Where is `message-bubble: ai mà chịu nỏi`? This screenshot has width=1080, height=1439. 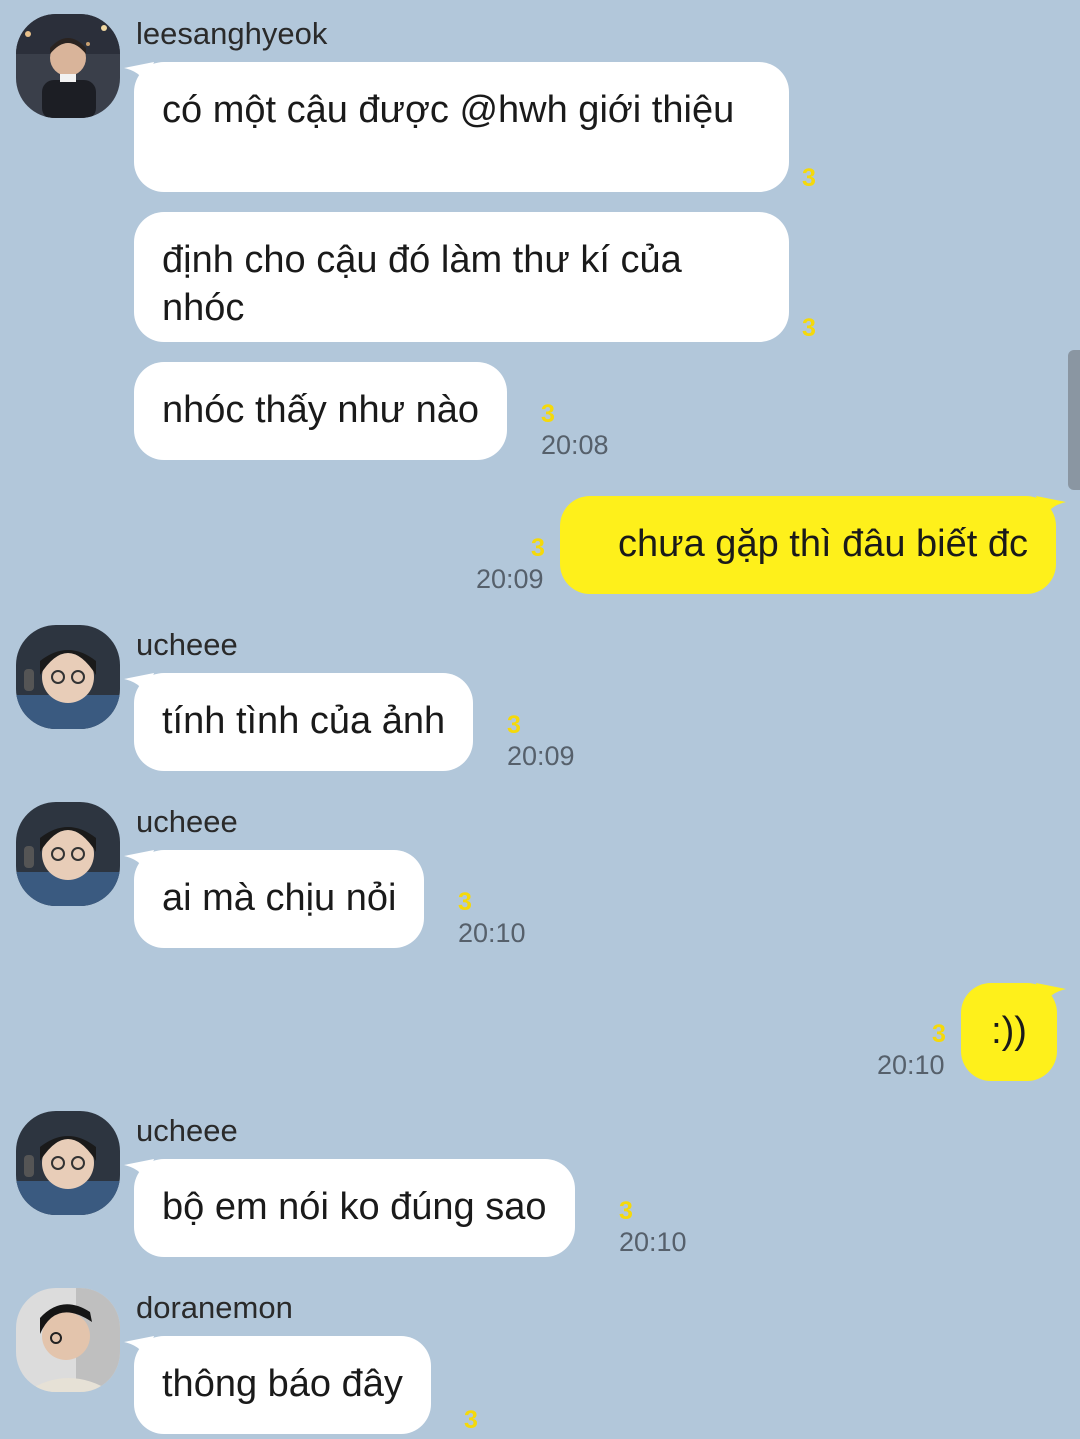
message-bubble: ai mà chịu nỏi is located at coordinates (279, 899).